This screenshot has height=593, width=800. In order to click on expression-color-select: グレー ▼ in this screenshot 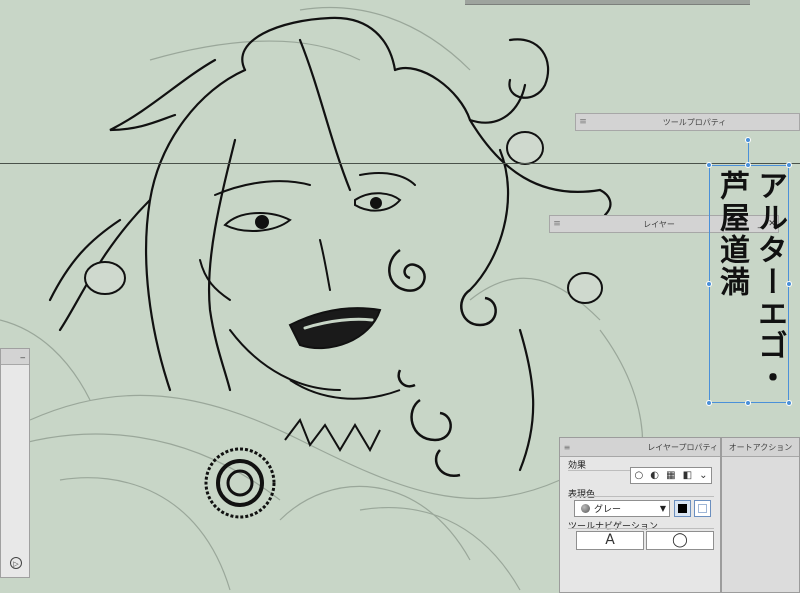, I will do `click(622, 508)`.